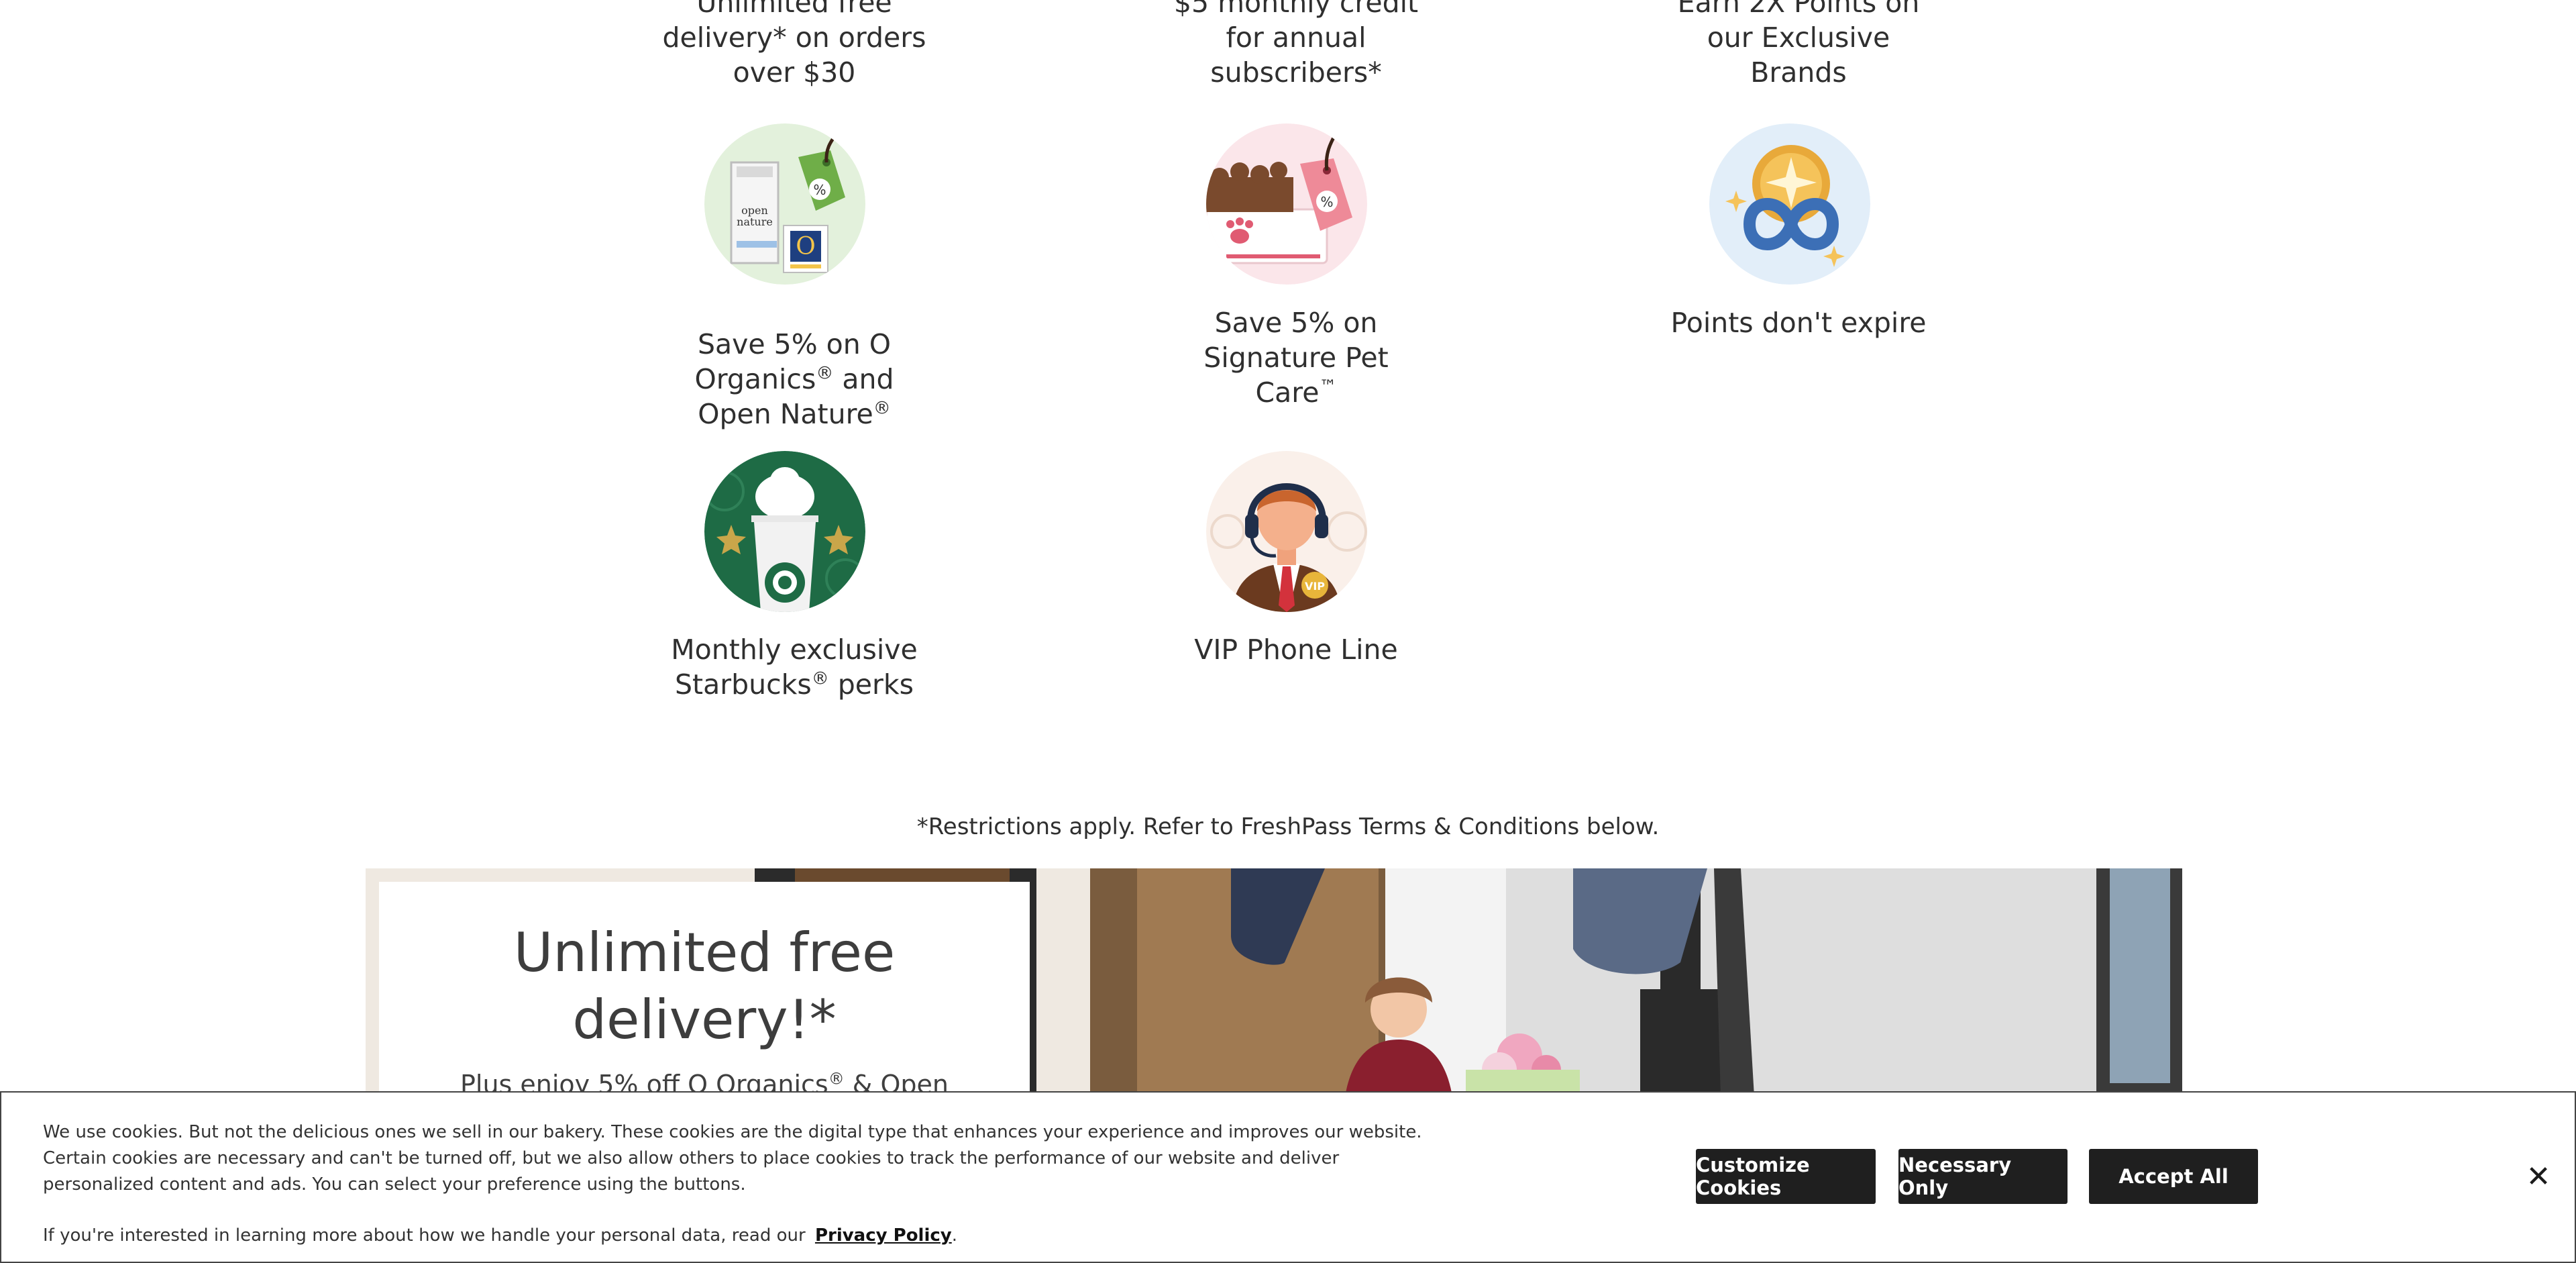  I want to click on svg-text: VIP, so click(1315, 586).